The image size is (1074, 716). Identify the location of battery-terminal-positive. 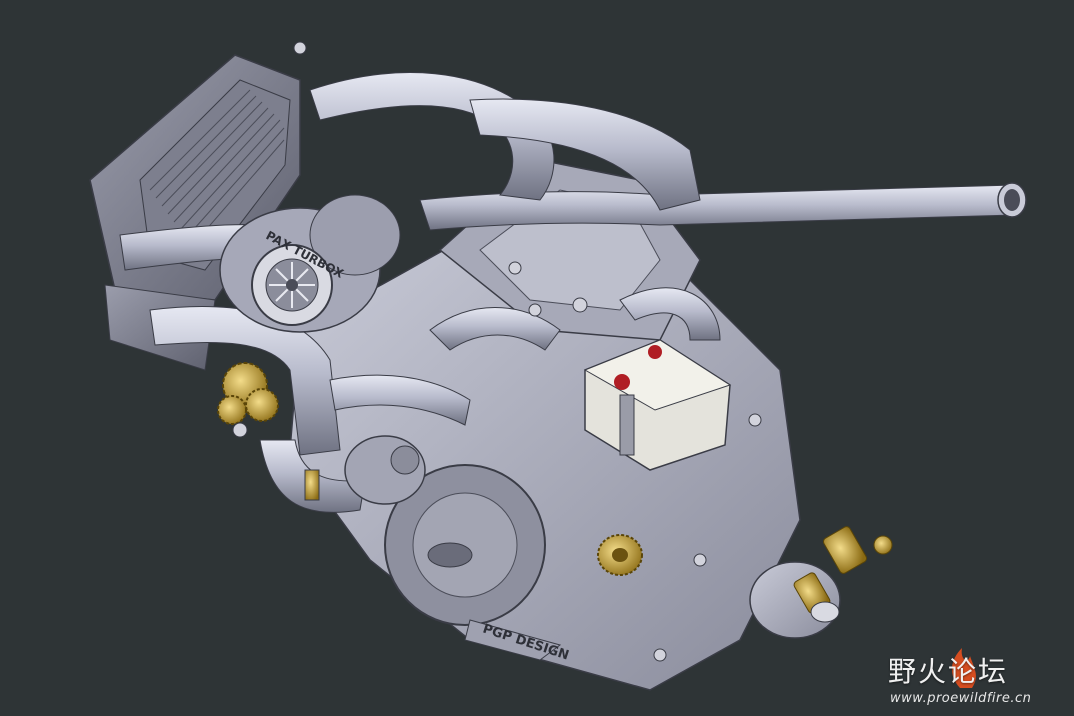
(622, 382).